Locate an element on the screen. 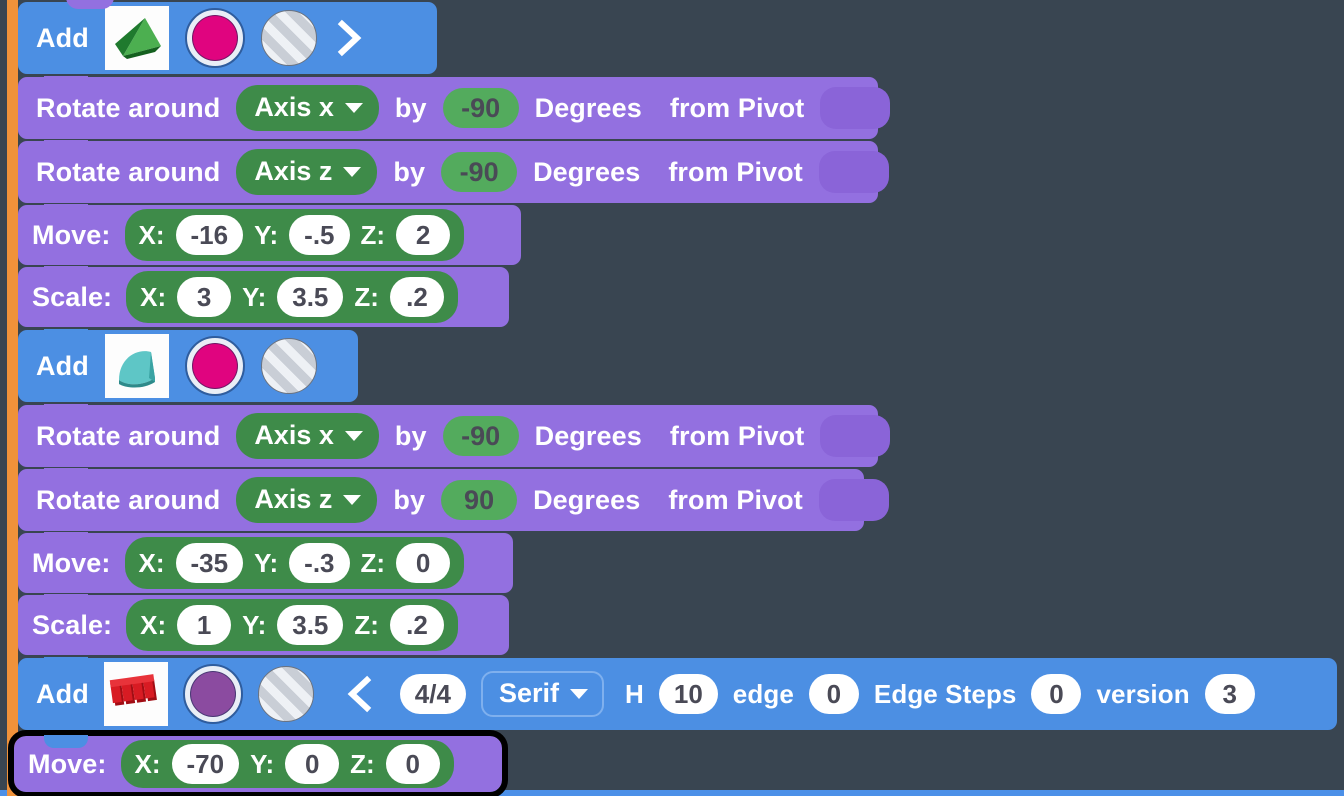 The height and width of the screenshot is (796, 1344). move-block-1: Move: X: -16 Y: -.5 Z: 2 is located at coordinates (269, 234).